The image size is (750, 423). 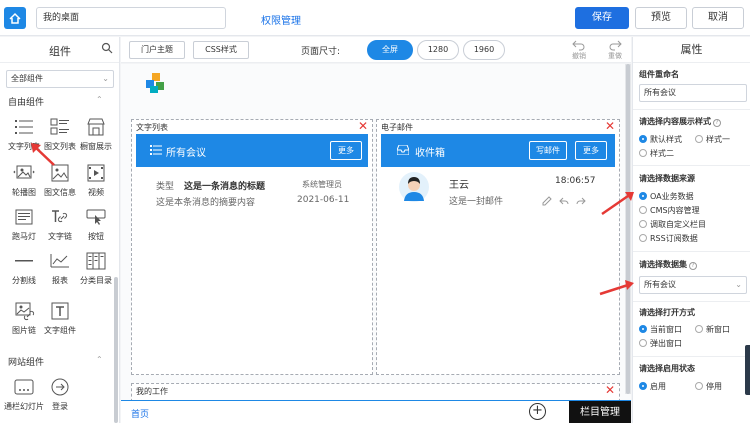 What do you see at coordinates (537, 411) in the screenshot?
I see `add-column-icon: +` at bounding box center [537, 411].